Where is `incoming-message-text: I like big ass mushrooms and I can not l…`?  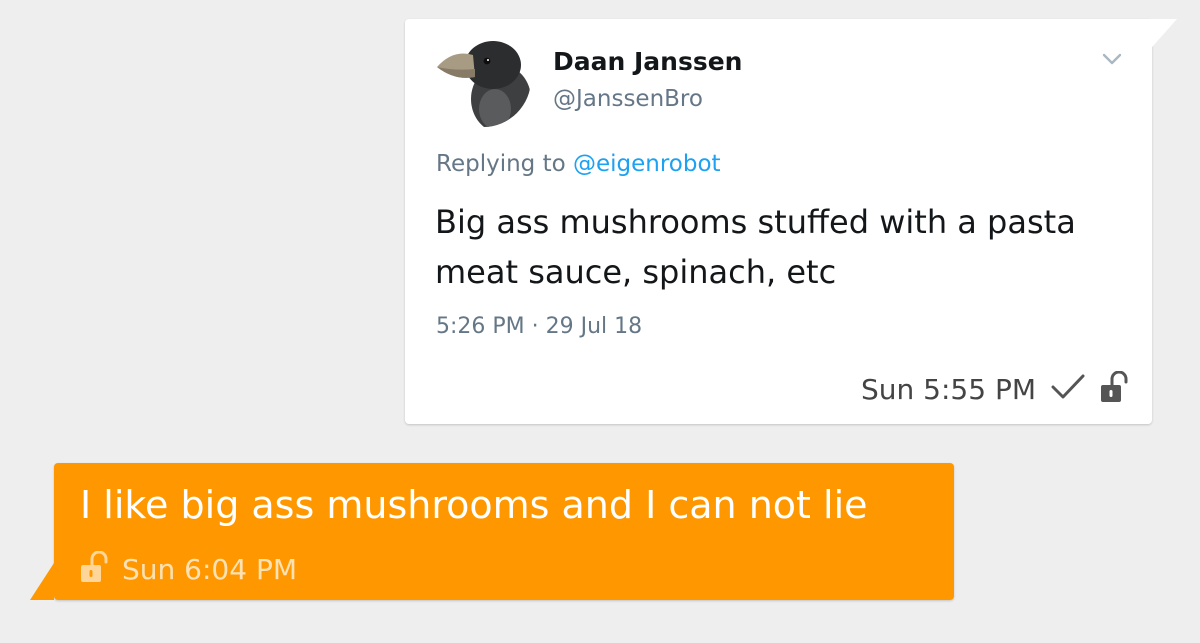
incoming-message-text: I like big ass mushrooms and I can not l… is located at coordinates (474, 505).